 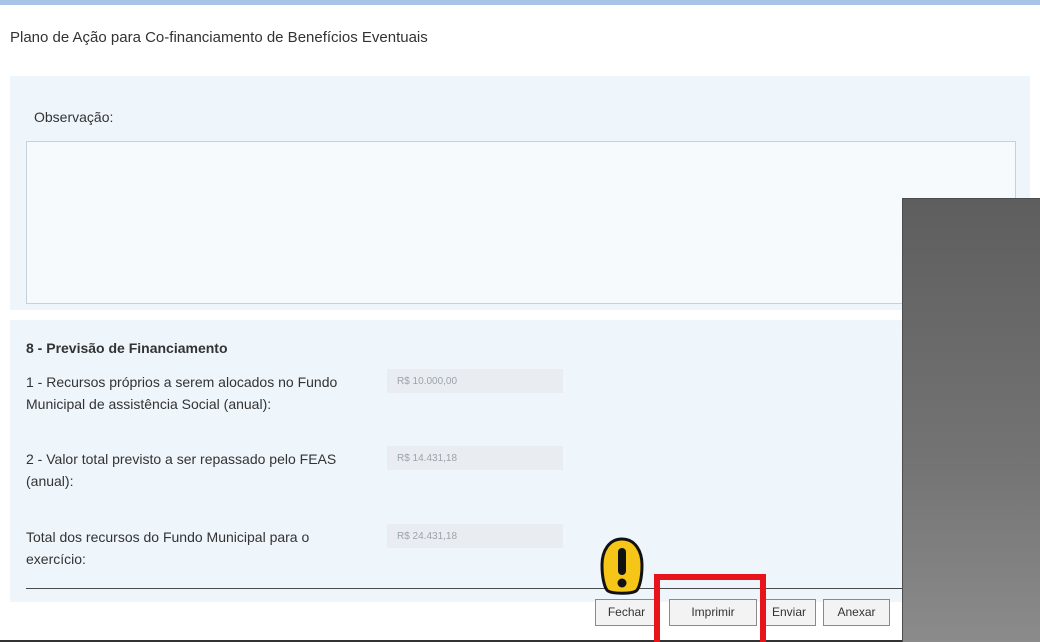 I want to click on section-title: 8 - Previsão de Financiamento, so click(x=127, y=348).